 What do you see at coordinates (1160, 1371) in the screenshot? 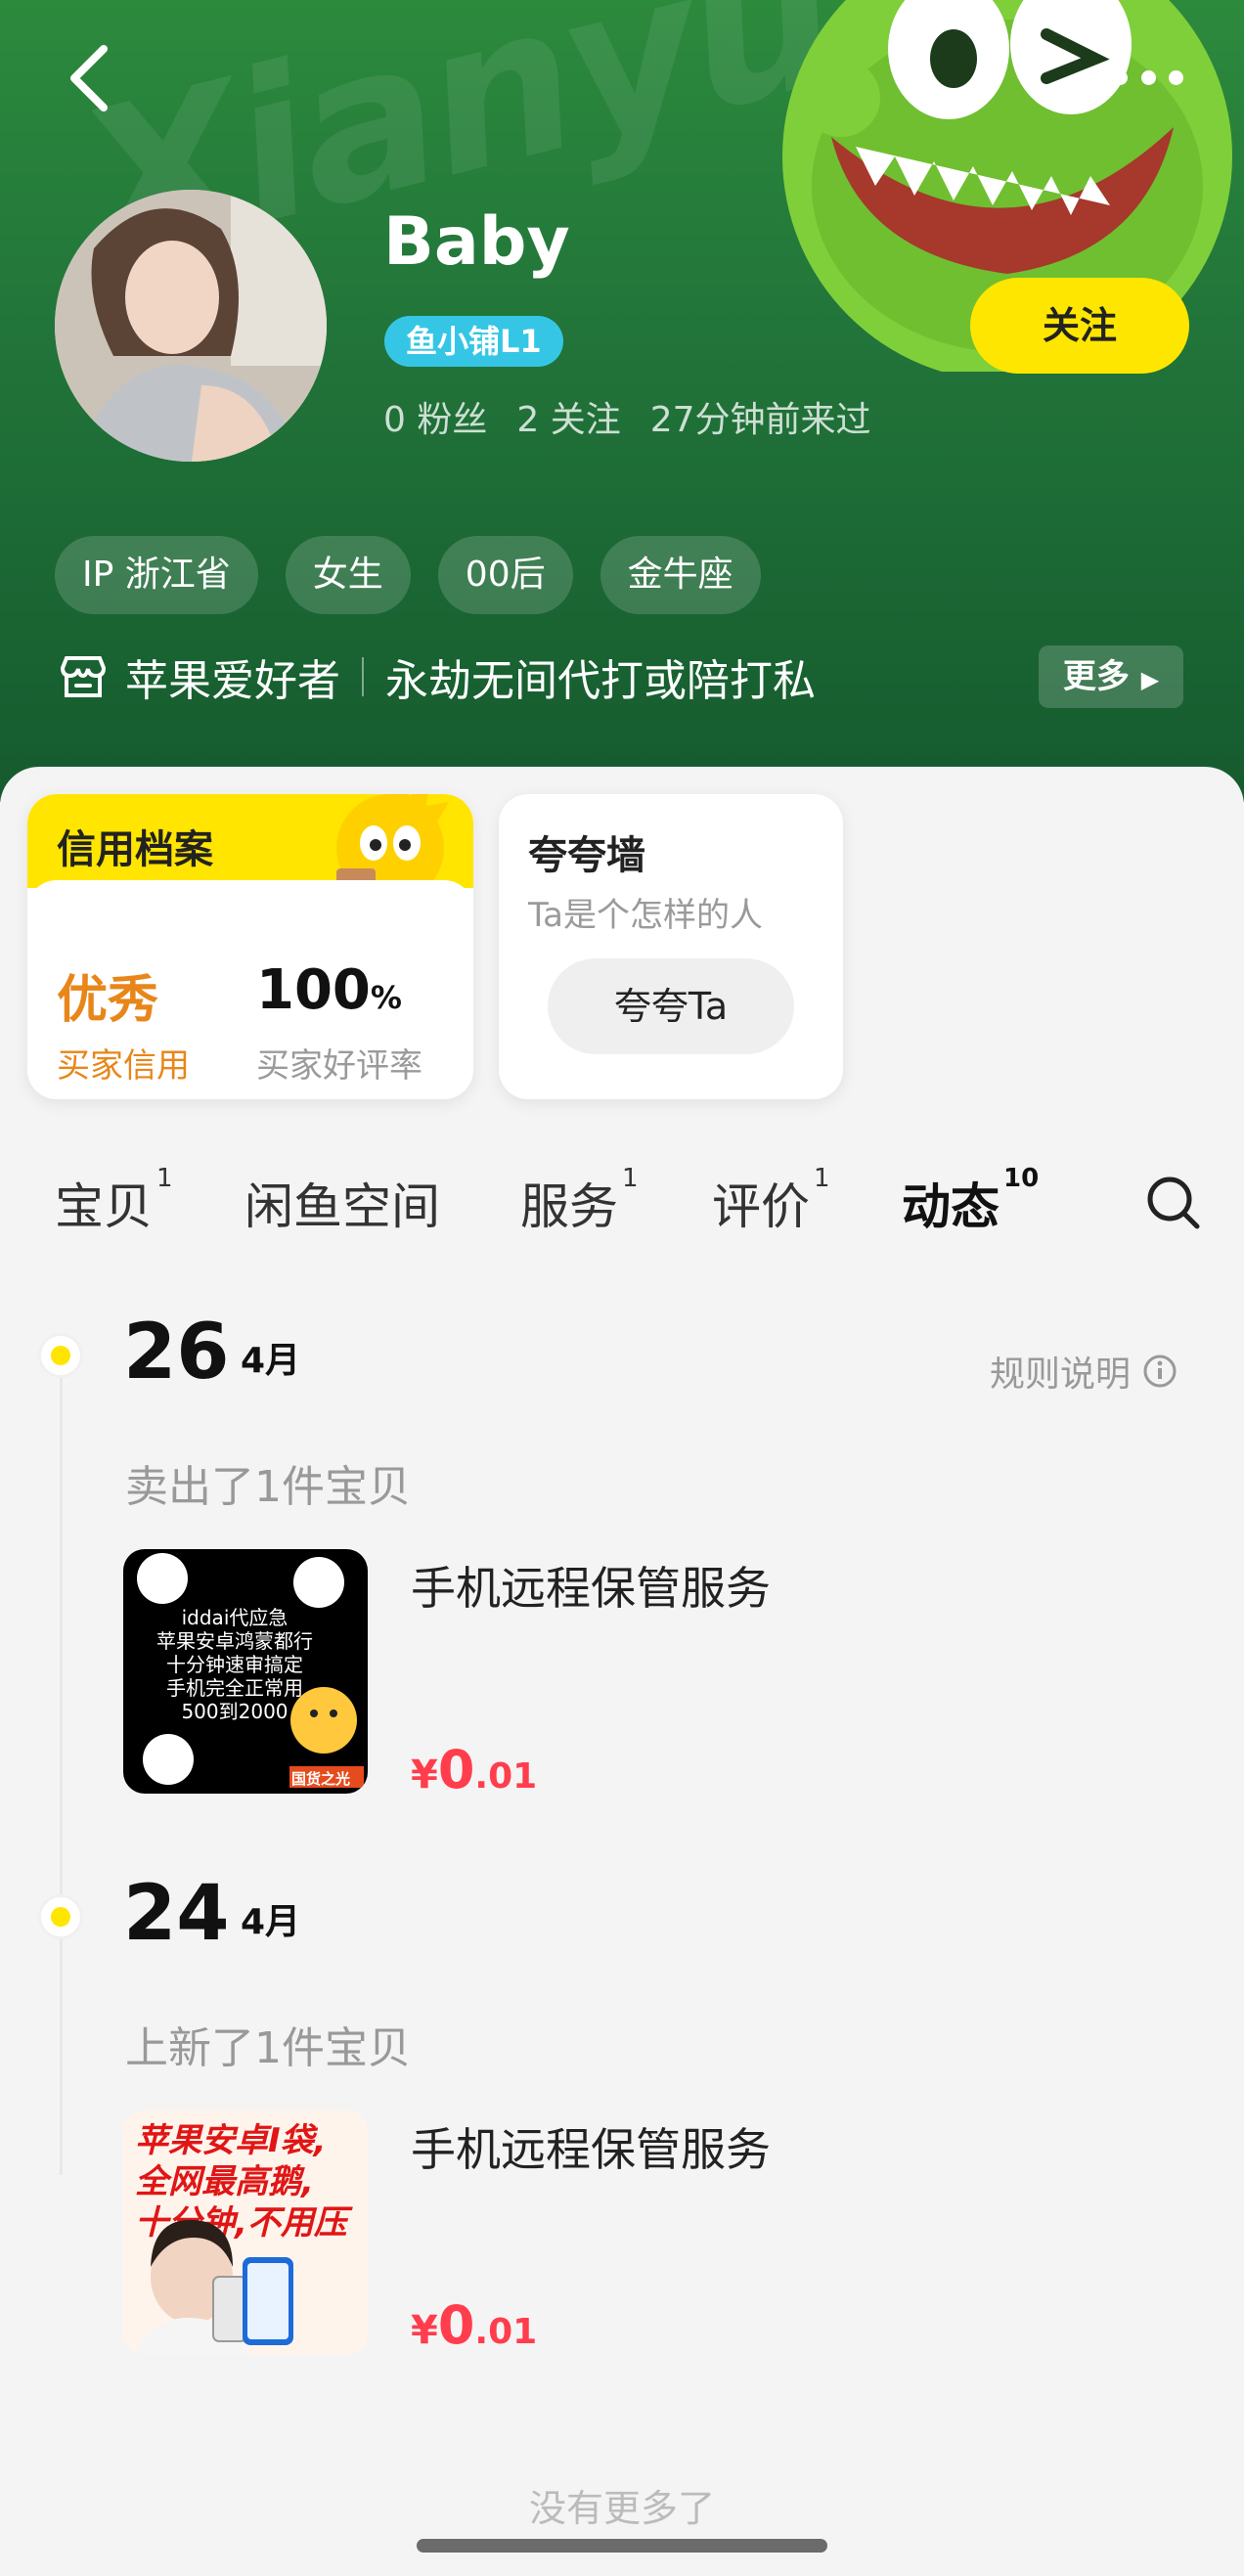
I see `info-icon` at bounding box center [1160, 1371].